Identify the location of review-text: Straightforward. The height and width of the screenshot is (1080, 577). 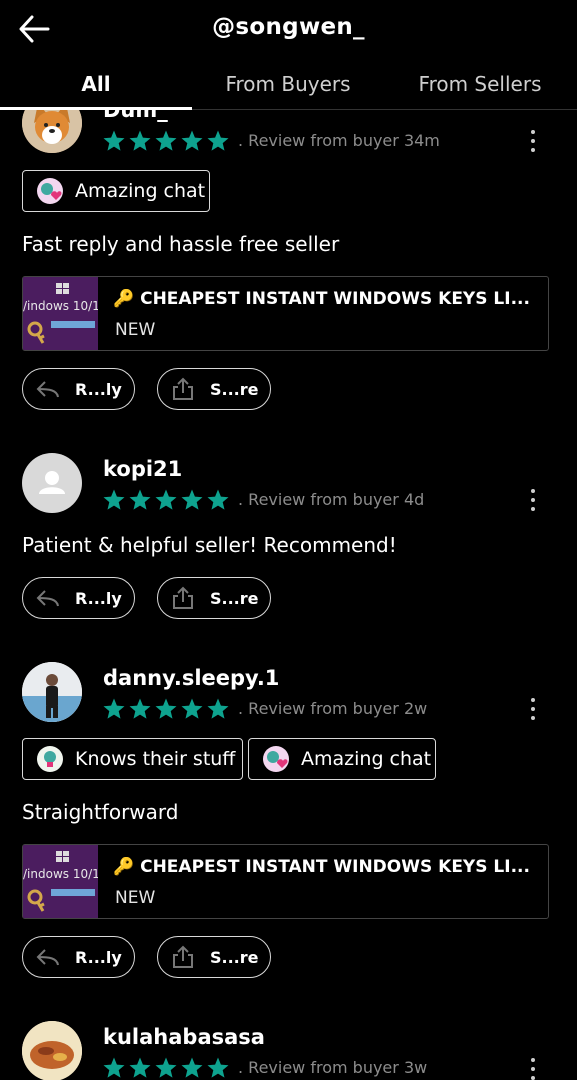
(100, 812).